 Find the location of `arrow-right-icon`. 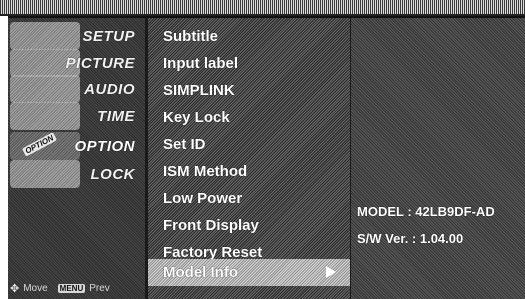

arrow-right-icon is located at coordinates (331, 272).